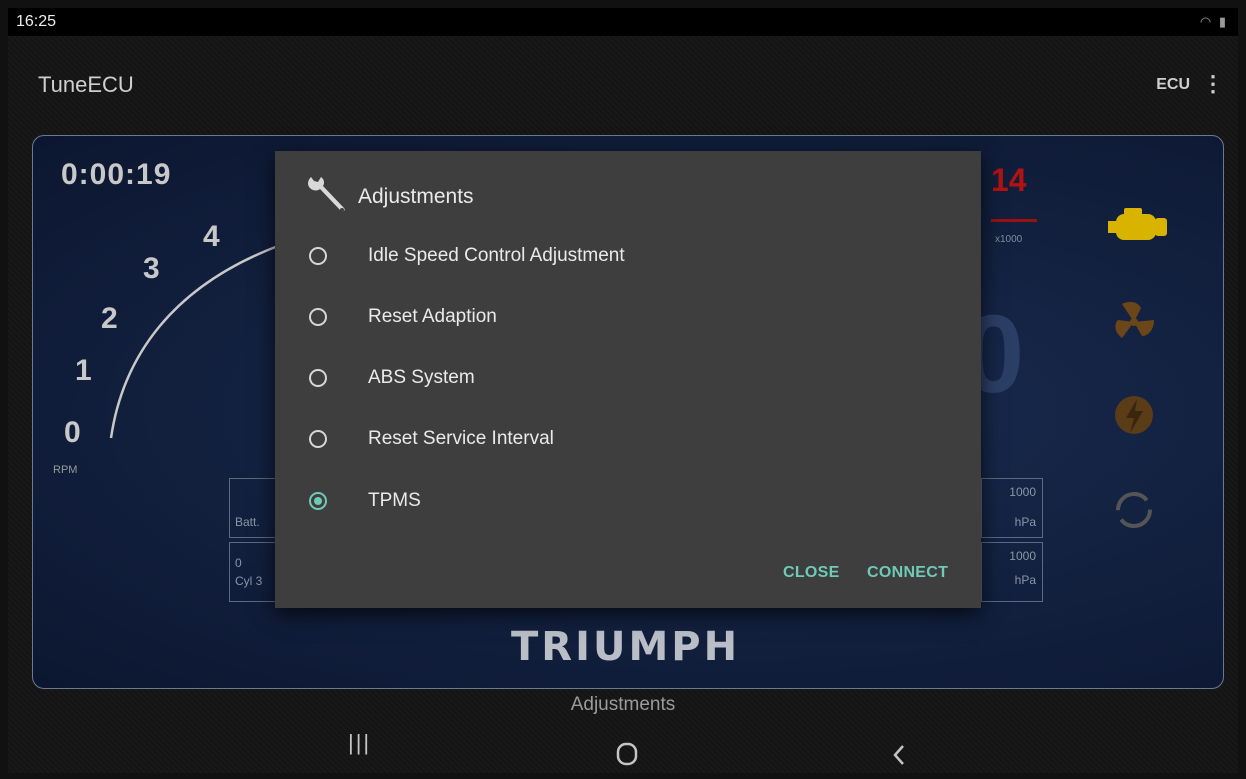 The image size is (1246, 779). What do you see at coordinates (628, 502) in the screenshot?
I see `option-tpms: TPMS` at bounding box center [628, 502].